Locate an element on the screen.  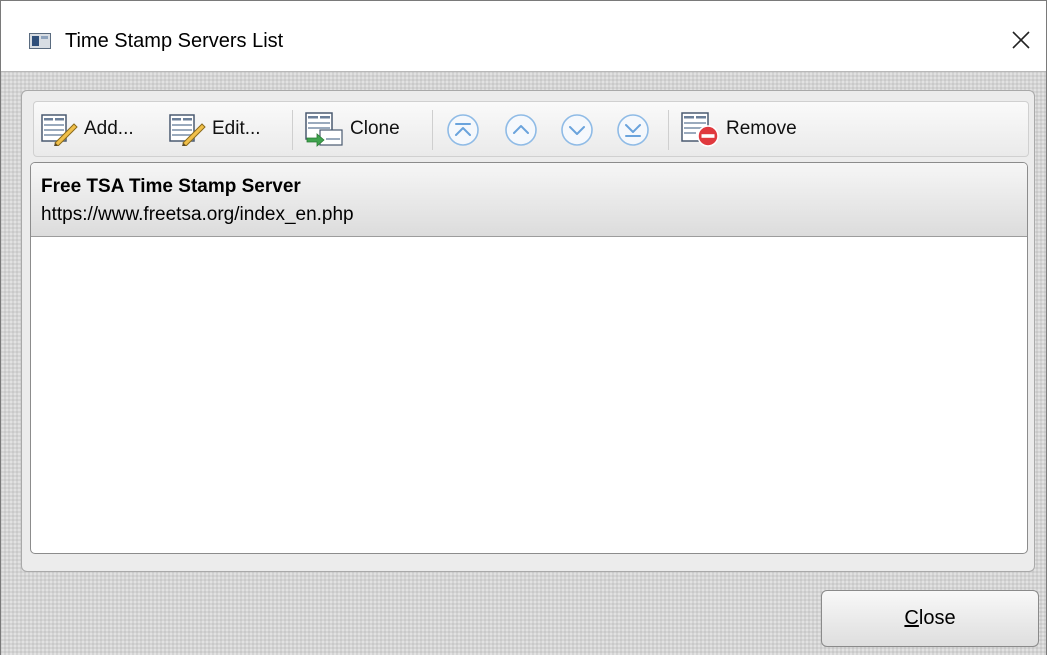
move-down-button is located at coordinates (577, 130).